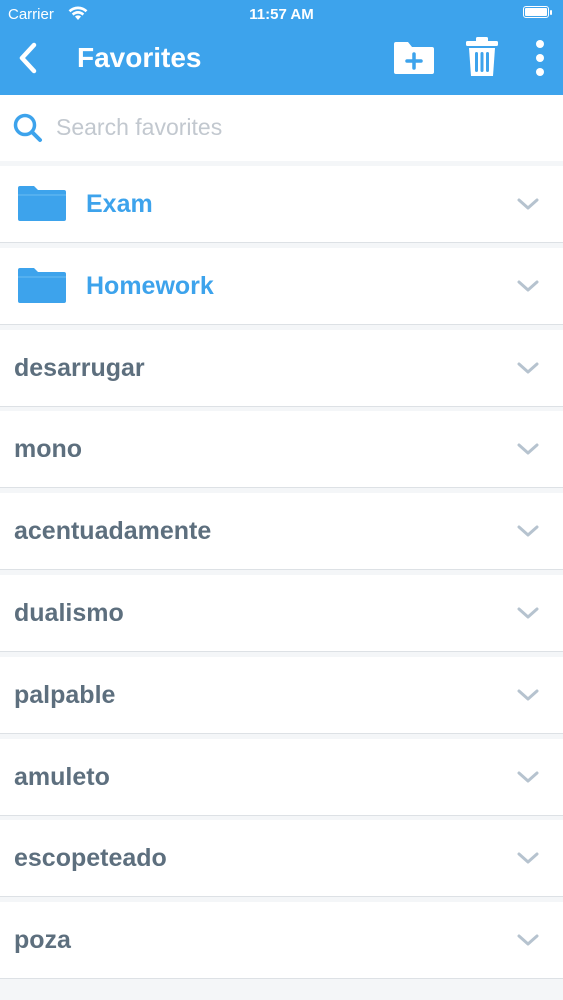  What do you see at coordinates (281, 612) in the screenshot?
I see `word-row: dualismo` at bounding box center [281, 612].